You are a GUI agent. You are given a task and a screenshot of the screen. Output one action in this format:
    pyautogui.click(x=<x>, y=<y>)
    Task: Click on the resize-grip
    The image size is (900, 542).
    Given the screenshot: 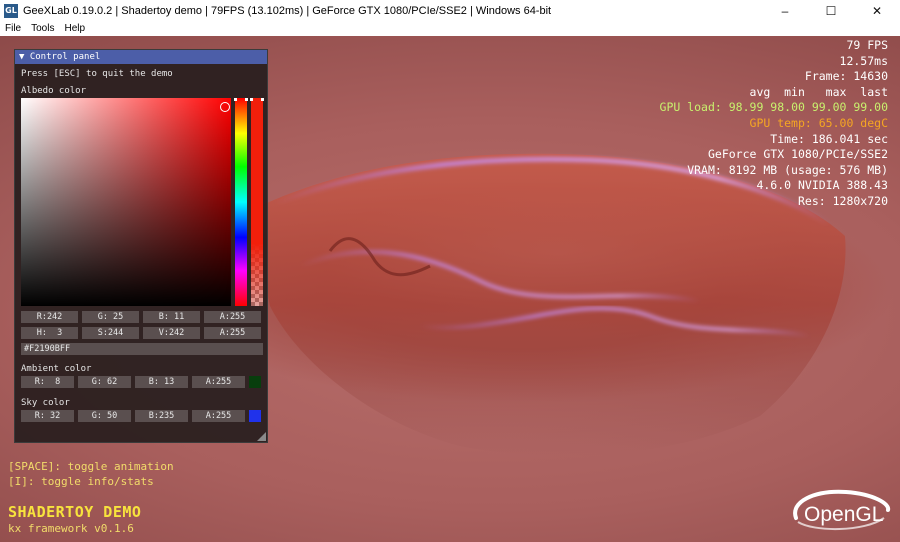 What is the action you would take?
    pyautogui.click(x=261, y=436)
    